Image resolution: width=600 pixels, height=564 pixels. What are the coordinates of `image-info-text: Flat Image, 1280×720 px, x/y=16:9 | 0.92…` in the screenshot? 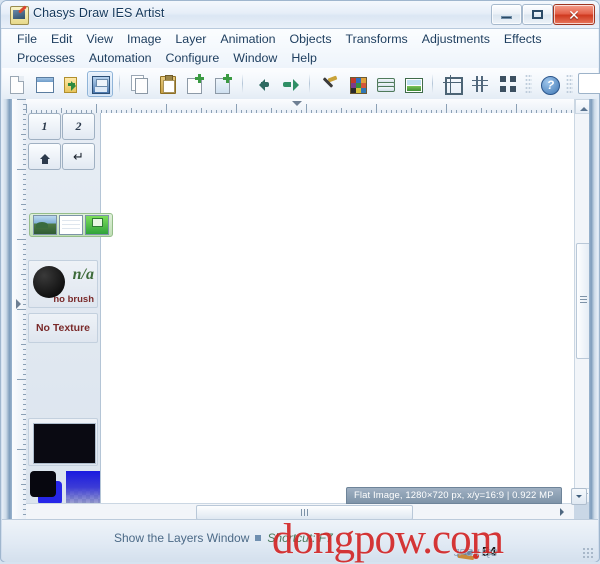 It's located at (454, 495).